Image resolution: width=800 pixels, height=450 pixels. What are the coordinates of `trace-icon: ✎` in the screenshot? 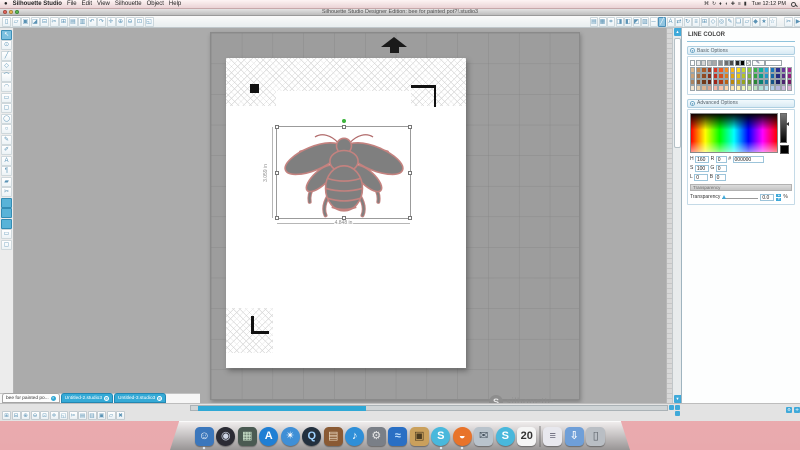 It's located at (730, 22).